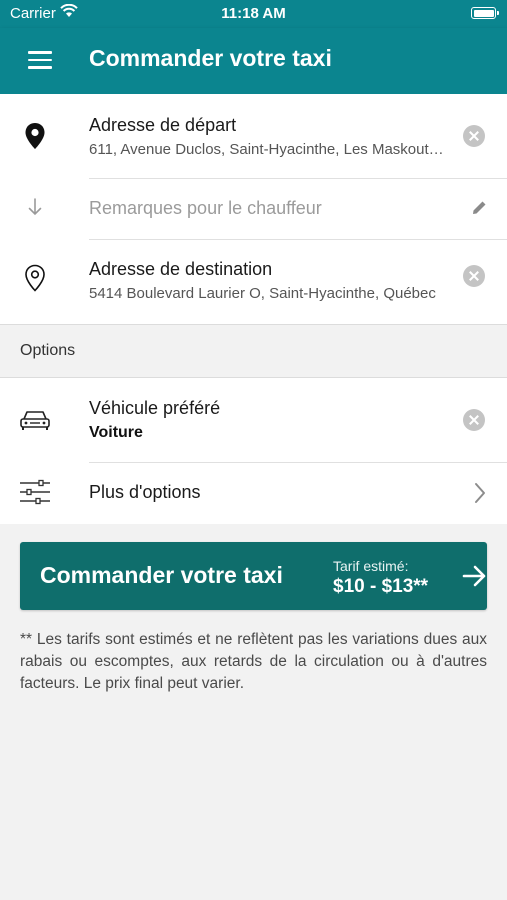 The height and width of the screenshot is (900, 507). Describe the element at coordinates (40, 61) in the screenshot. I see `hamburger-icon` at that location.